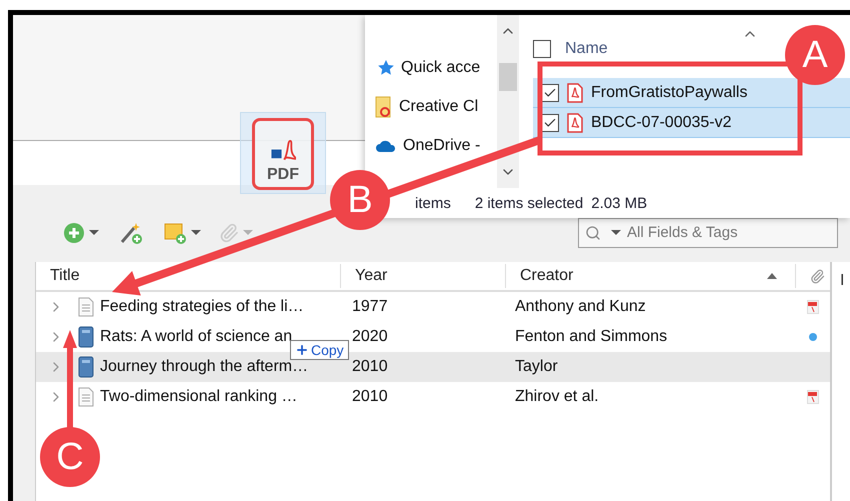 The width and height of the screenshot is (850, 501). I want to click on folder-icon, so click(384, 107).